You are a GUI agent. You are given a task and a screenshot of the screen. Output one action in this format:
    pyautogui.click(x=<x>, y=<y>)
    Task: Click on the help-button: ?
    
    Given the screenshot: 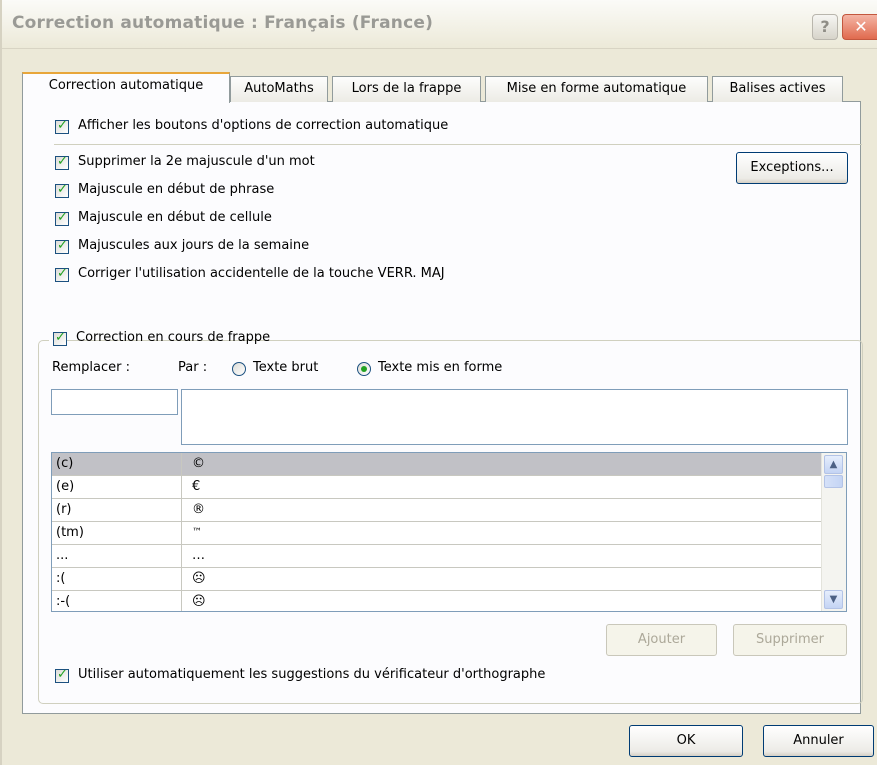 What is the action you would take?
    pyautogui.click(x=825, y=27)
    